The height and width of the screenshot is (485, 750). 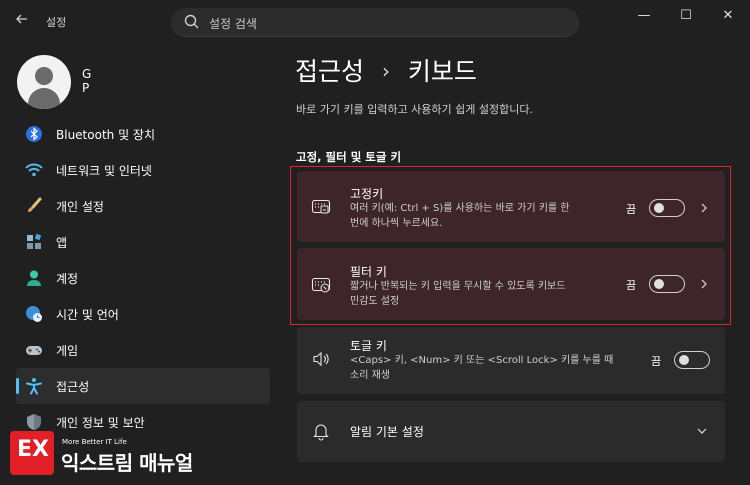 I want to click on title-bar: 설정 설정 검색 — ☐ ✕, so click(x=375, y=22).